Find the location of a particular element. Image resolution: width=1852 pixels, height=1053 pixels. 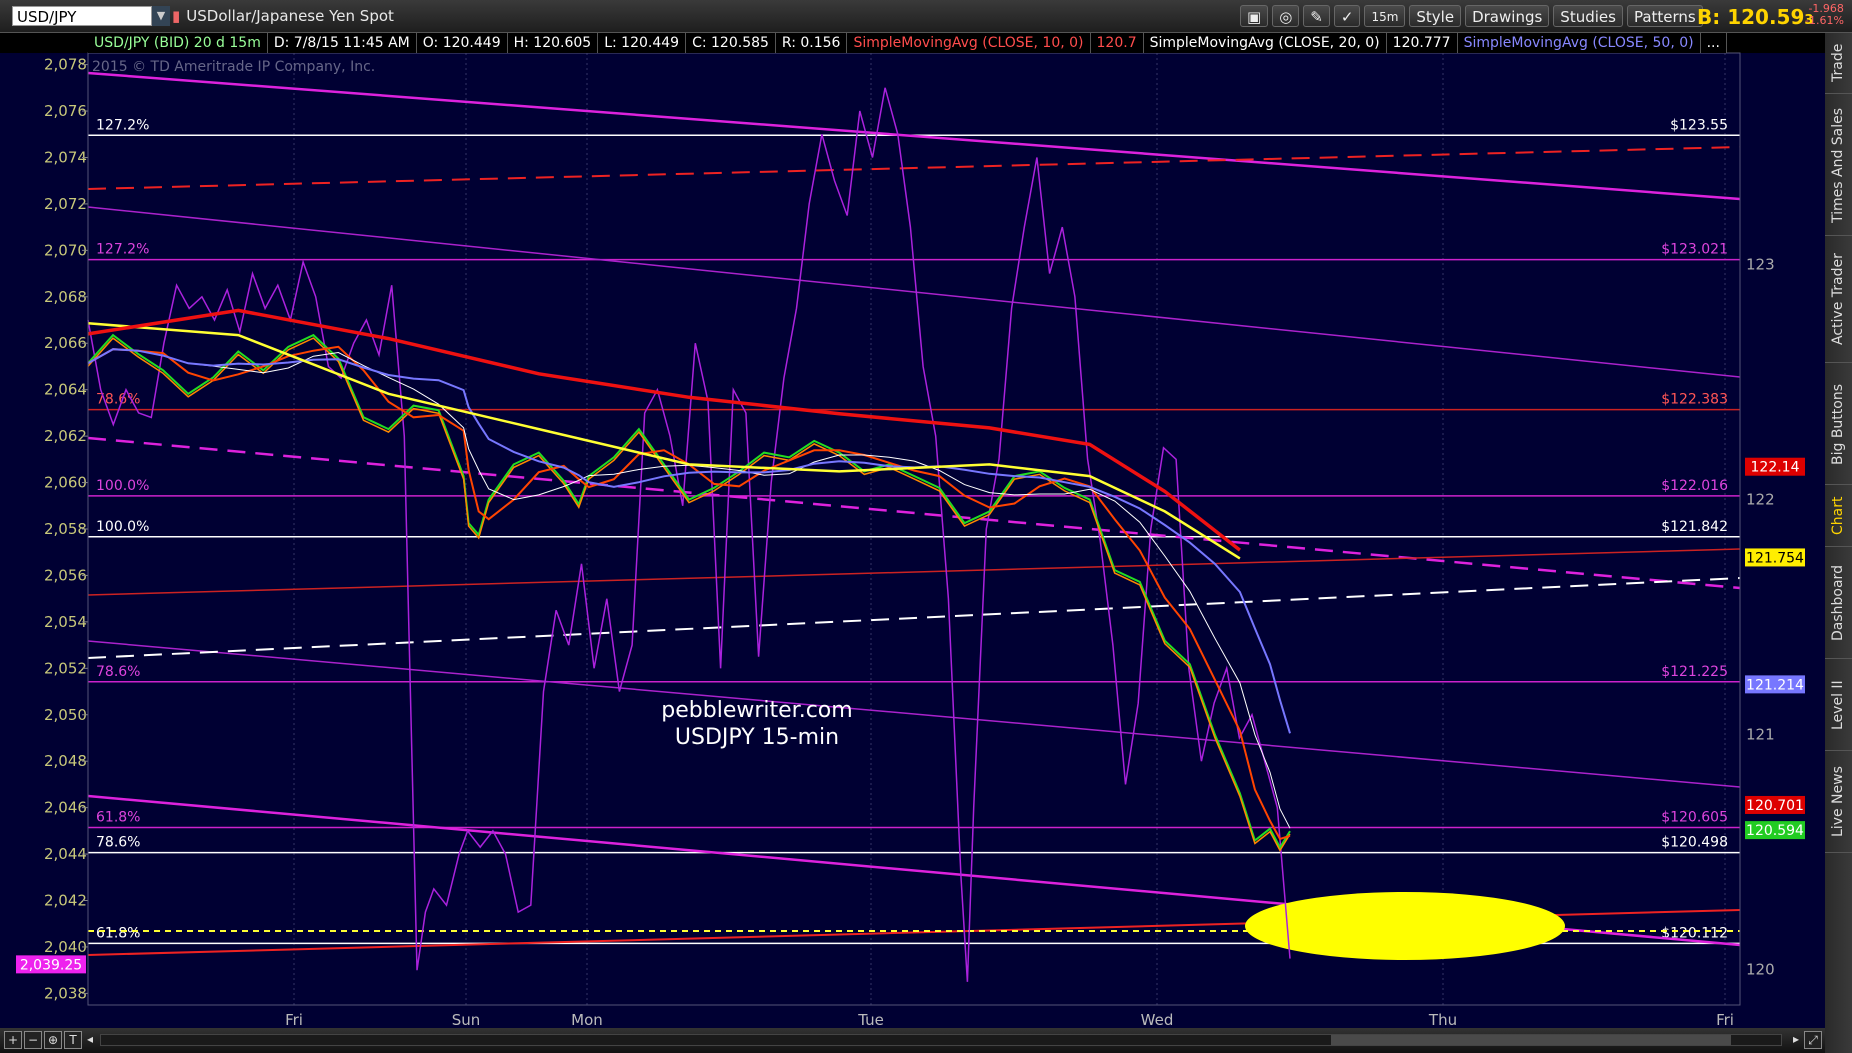

left-tick-label: 2,066 is located at coordinates (65, 343).